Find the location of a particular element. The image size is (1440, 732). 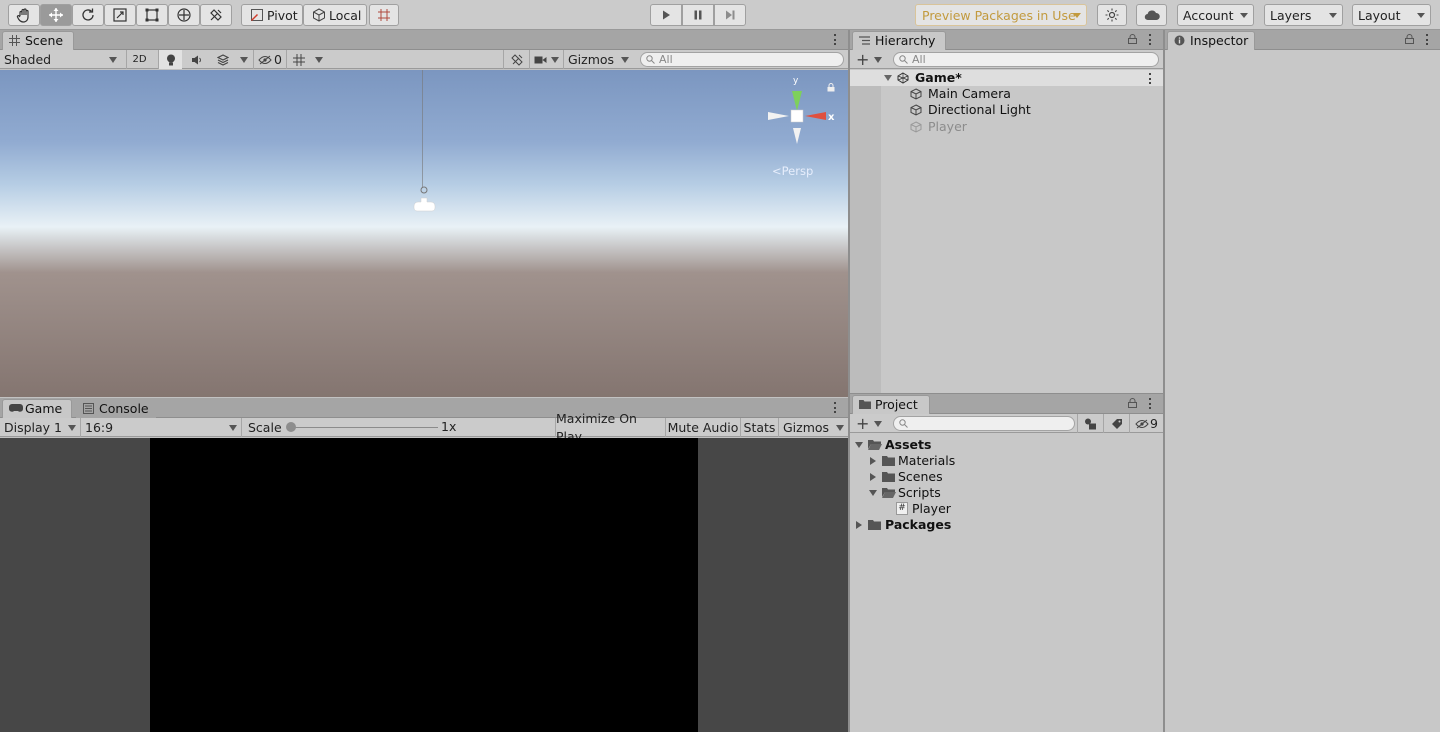

pause-button is located at coordinates (698, 15).